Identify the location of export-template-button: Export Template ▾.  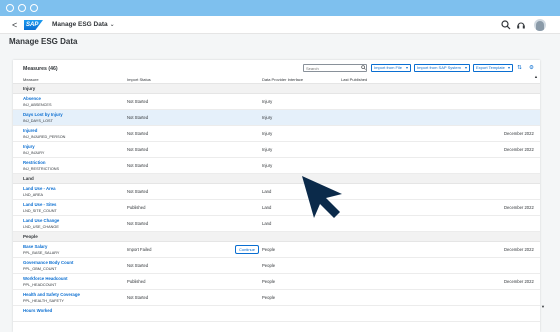
(493, 68).